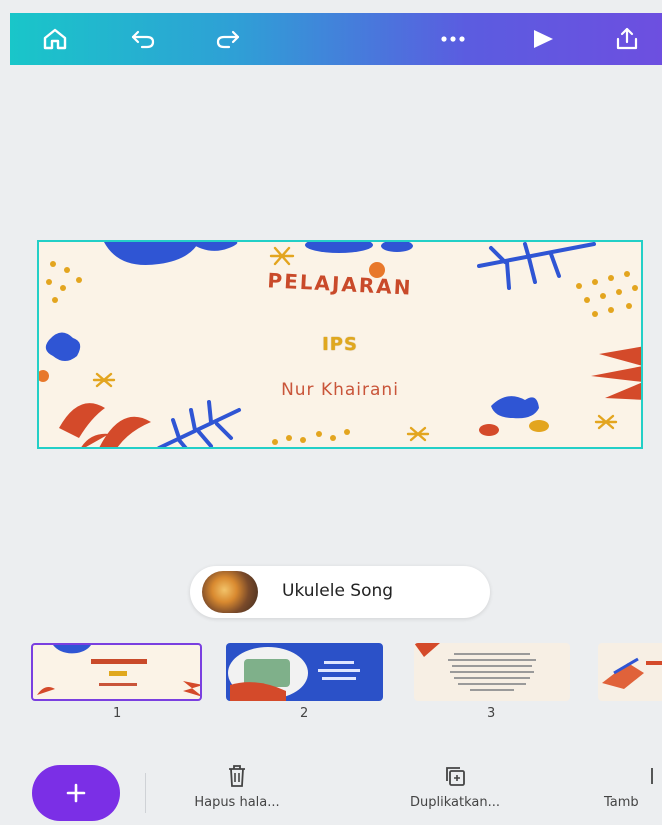 This screenshot has height=825, width=662. Describe the element at coordinates (336, 39) in the screenshot. I see `top-toolbar` at that location.